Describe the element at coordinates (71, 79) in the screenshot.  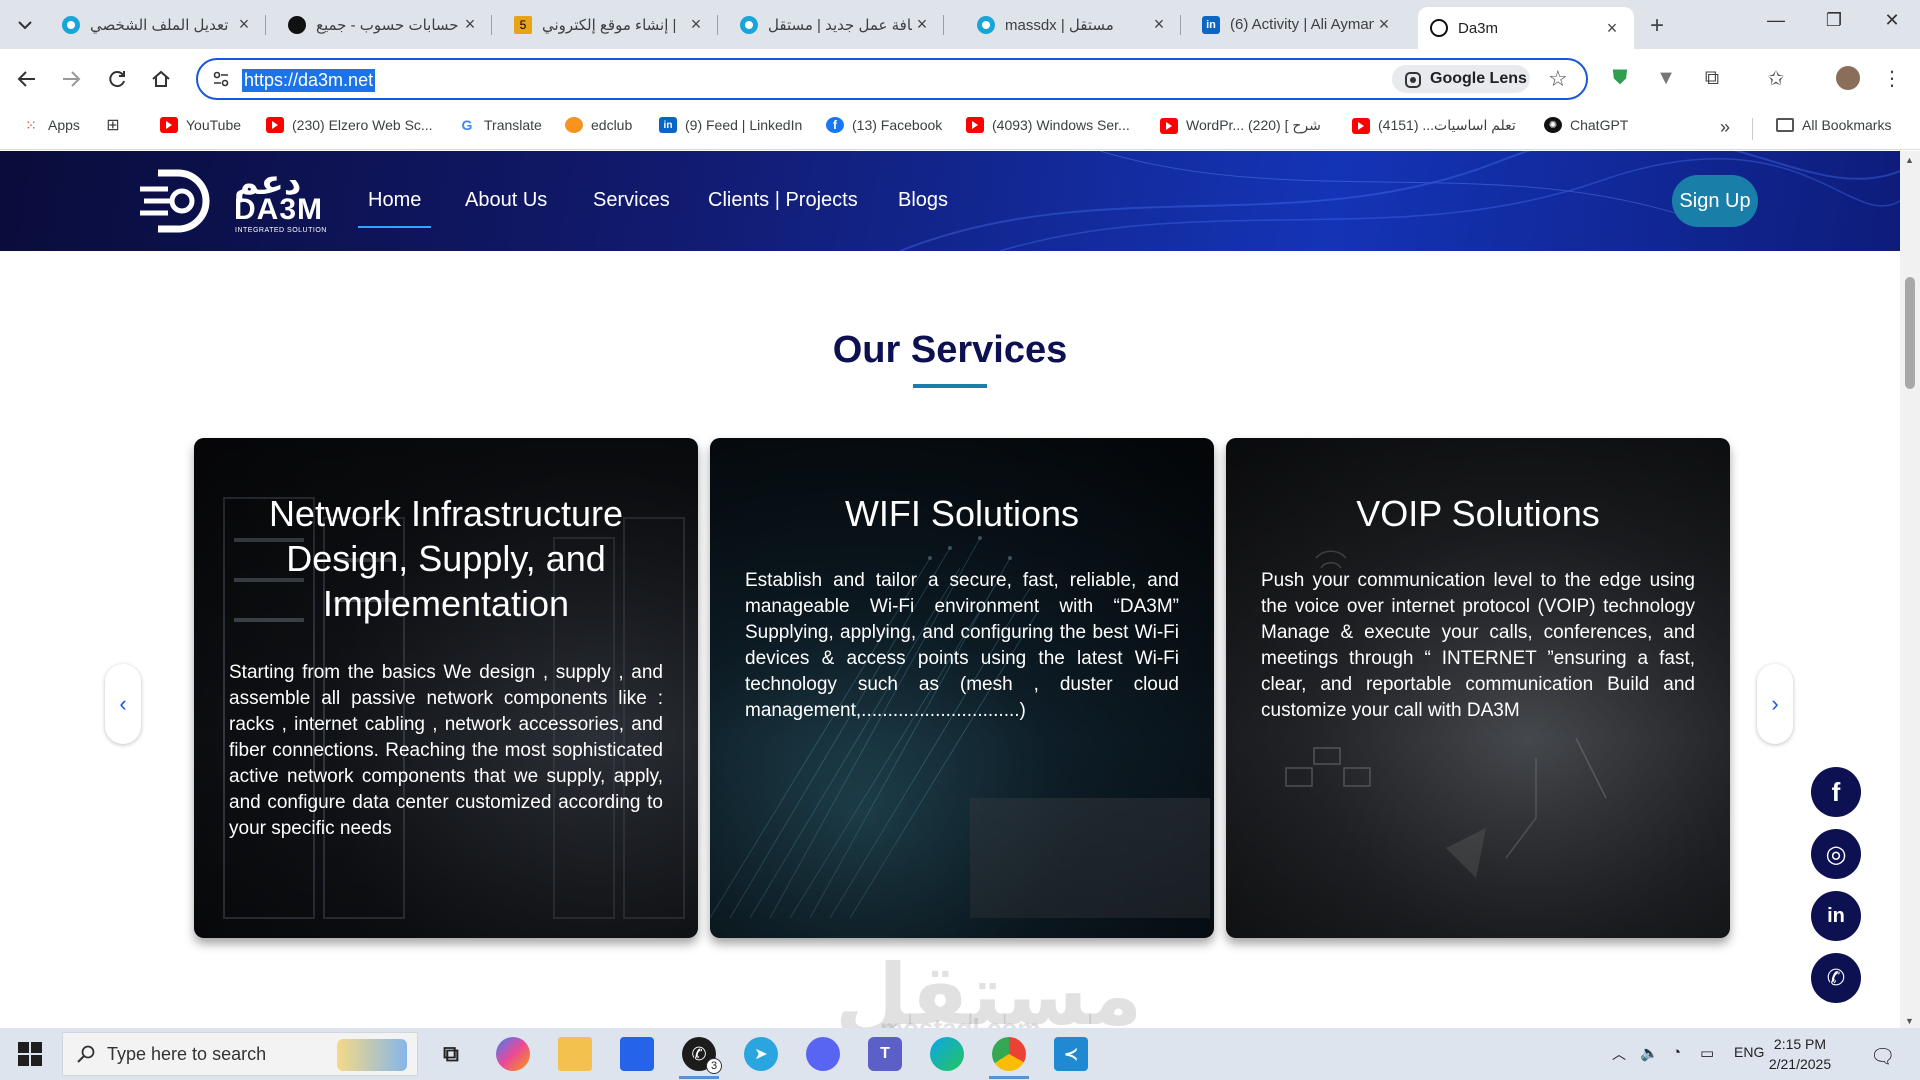
I see `forward-button` at that location.